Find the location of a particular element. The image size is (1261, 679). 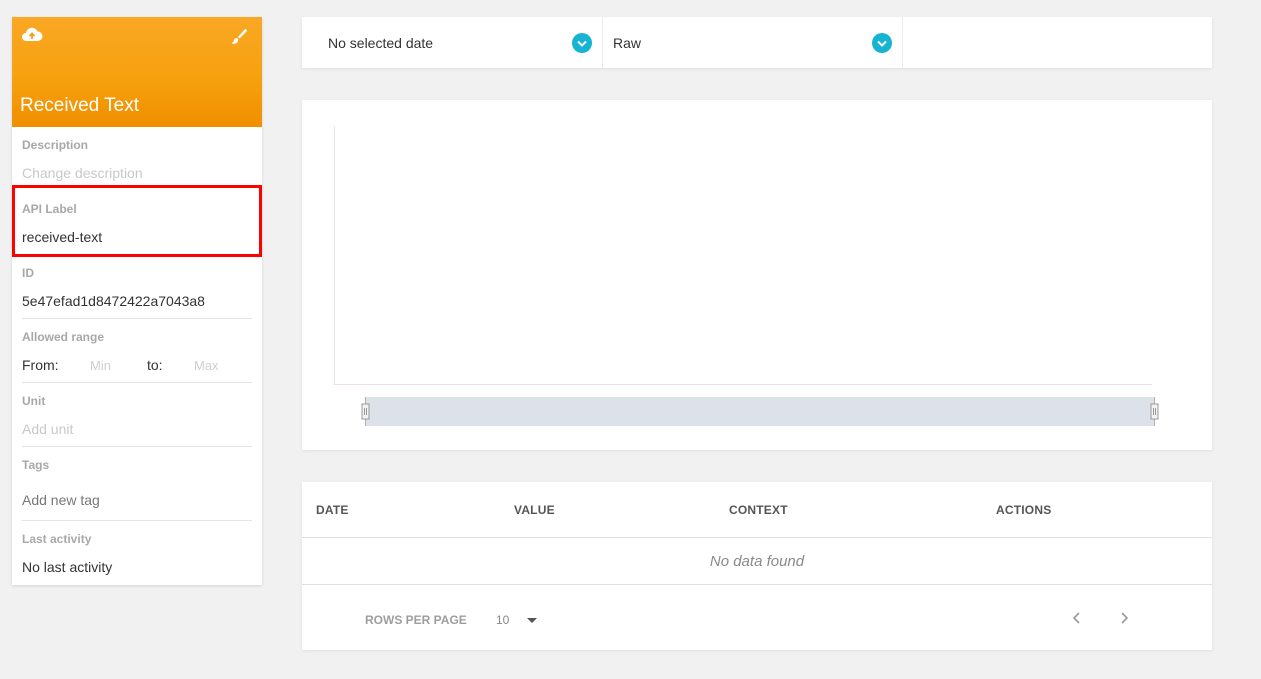

rows-per-page-select: 10 is located at coordinates (502, 620).